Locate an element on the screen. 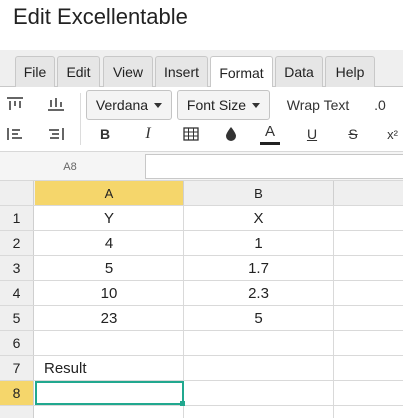 Image resolution: width=403 pixels, height=418 pixels. table-row: 3 5 1.7 is located at coordinates (201, 268).